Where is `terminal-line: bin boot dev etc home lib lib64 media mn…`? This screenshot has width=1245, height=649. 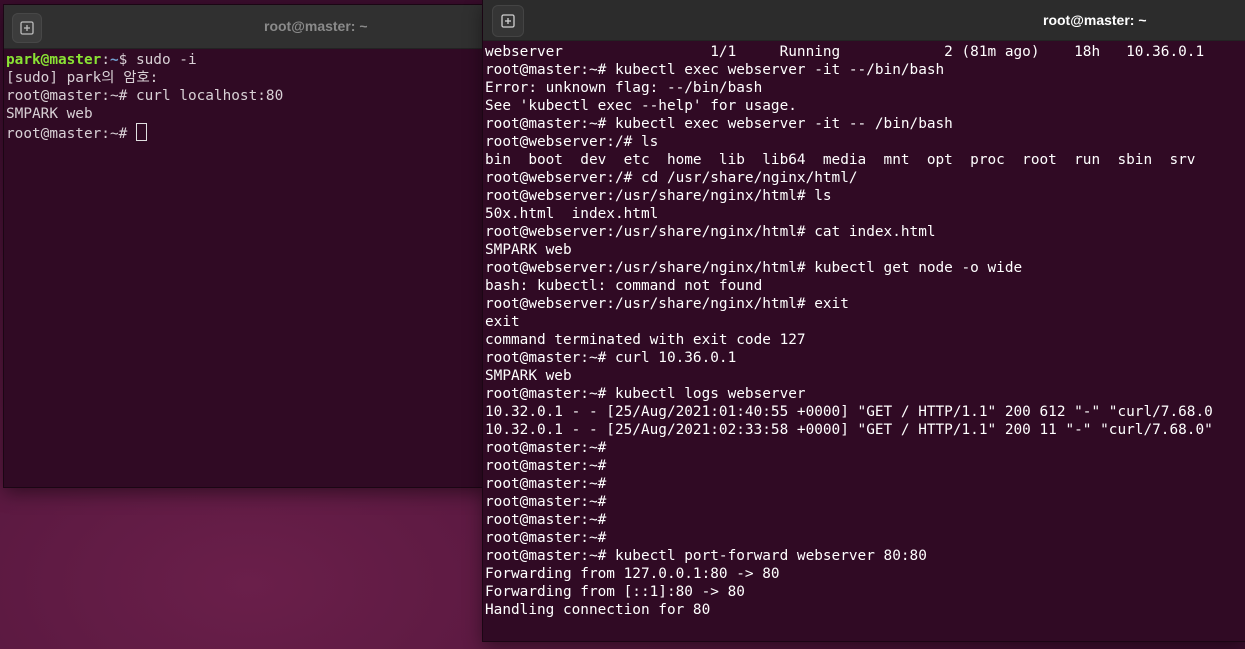 terminal-line: bin boot dev etc home lib lib64 media mn… is located at coordinates (840, 160).